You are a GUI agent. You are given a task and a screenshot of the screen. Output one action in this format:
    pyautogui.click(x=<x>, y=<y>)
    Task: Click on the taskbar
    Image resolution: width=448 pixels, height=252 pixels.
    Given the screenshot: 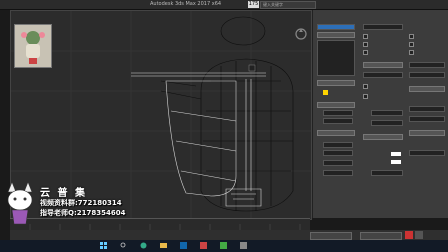 What is the action you would take?
    pyautogui.click(x=224, y=246)
    